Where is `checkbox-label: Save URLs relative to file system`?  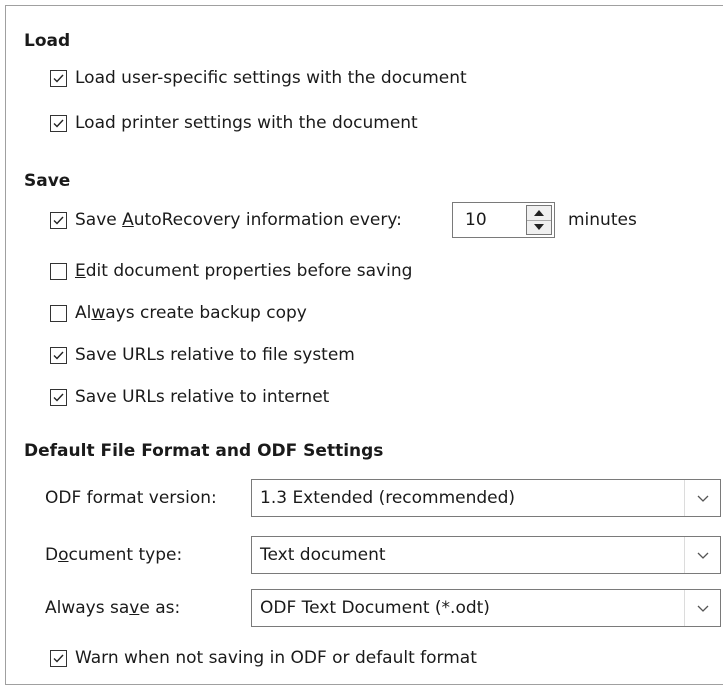 checkbox-label: Save URLs relative to file system is located at coordinates (215, 355).